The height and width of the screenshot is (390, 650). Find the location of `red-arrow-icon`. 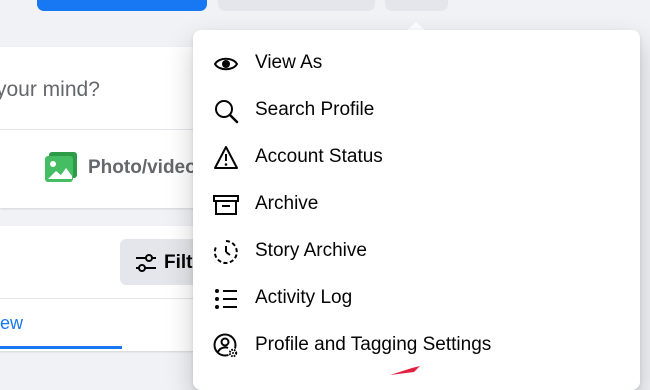

red-arrow-icon is located at coordinates (405, 370).